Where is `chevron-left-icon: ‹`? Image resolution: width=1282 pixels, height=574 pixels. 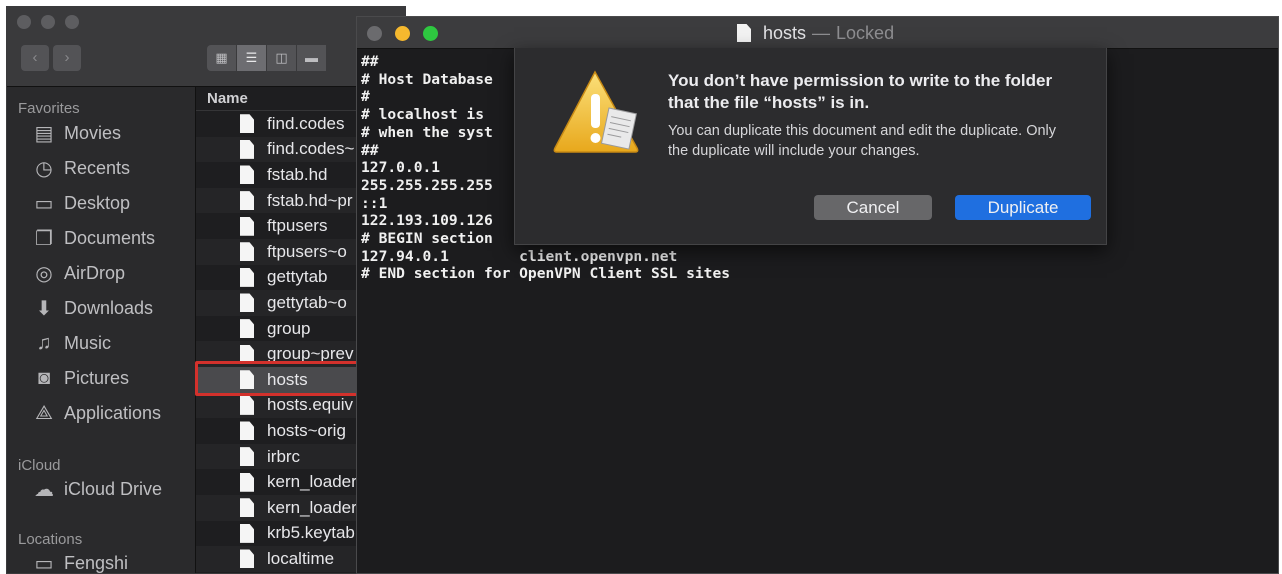 chevron-left-icon: ‹ is located at coordinates (35, 57).